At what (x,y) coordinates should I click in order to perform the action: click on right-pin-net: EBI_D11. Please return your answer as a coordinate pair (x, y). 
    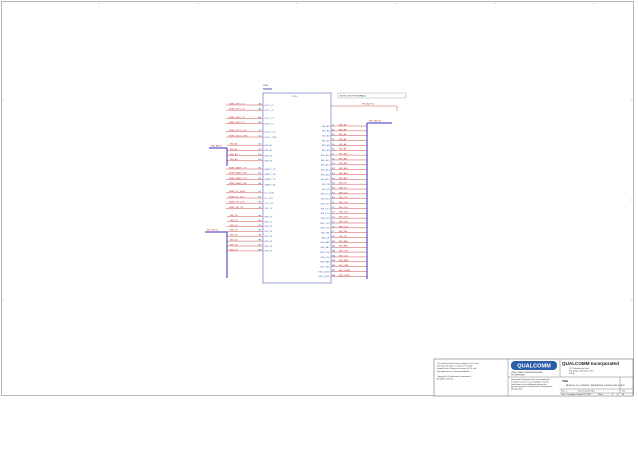
    Looking at the image, I should click on (343, 198).